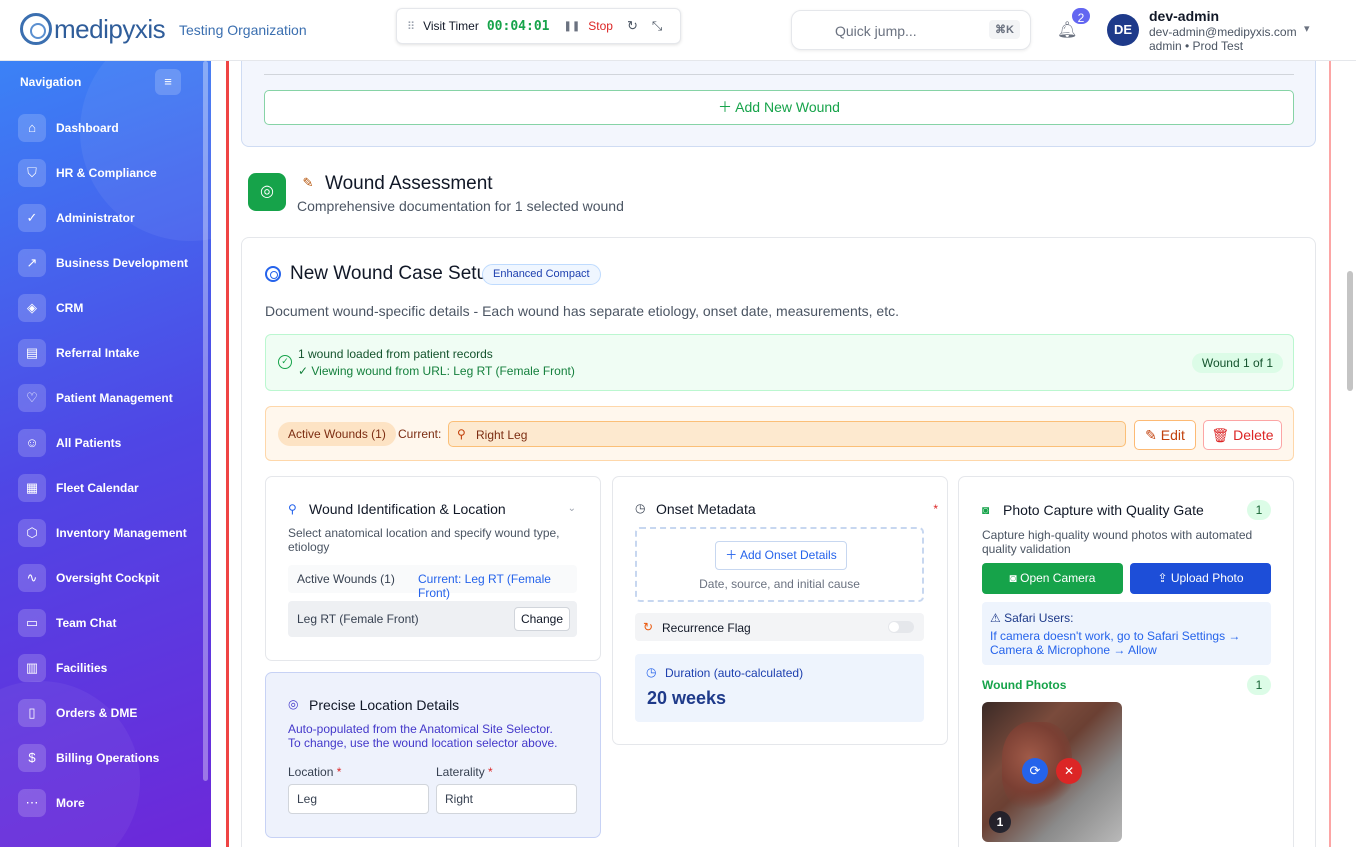  Describe the element at coordinates (1035, 771) in the screenshot. I see `rotate-icon: ⟳` at that location.